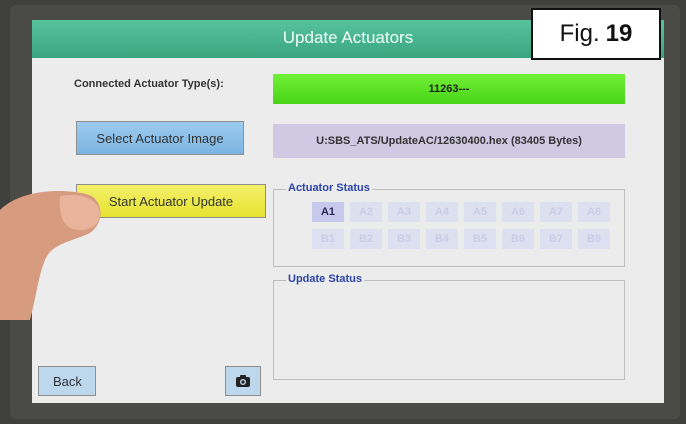  Describe the element at coordinates (518, 239) in the screenshot. I see `actuator-chip-b6: B6` at that location.